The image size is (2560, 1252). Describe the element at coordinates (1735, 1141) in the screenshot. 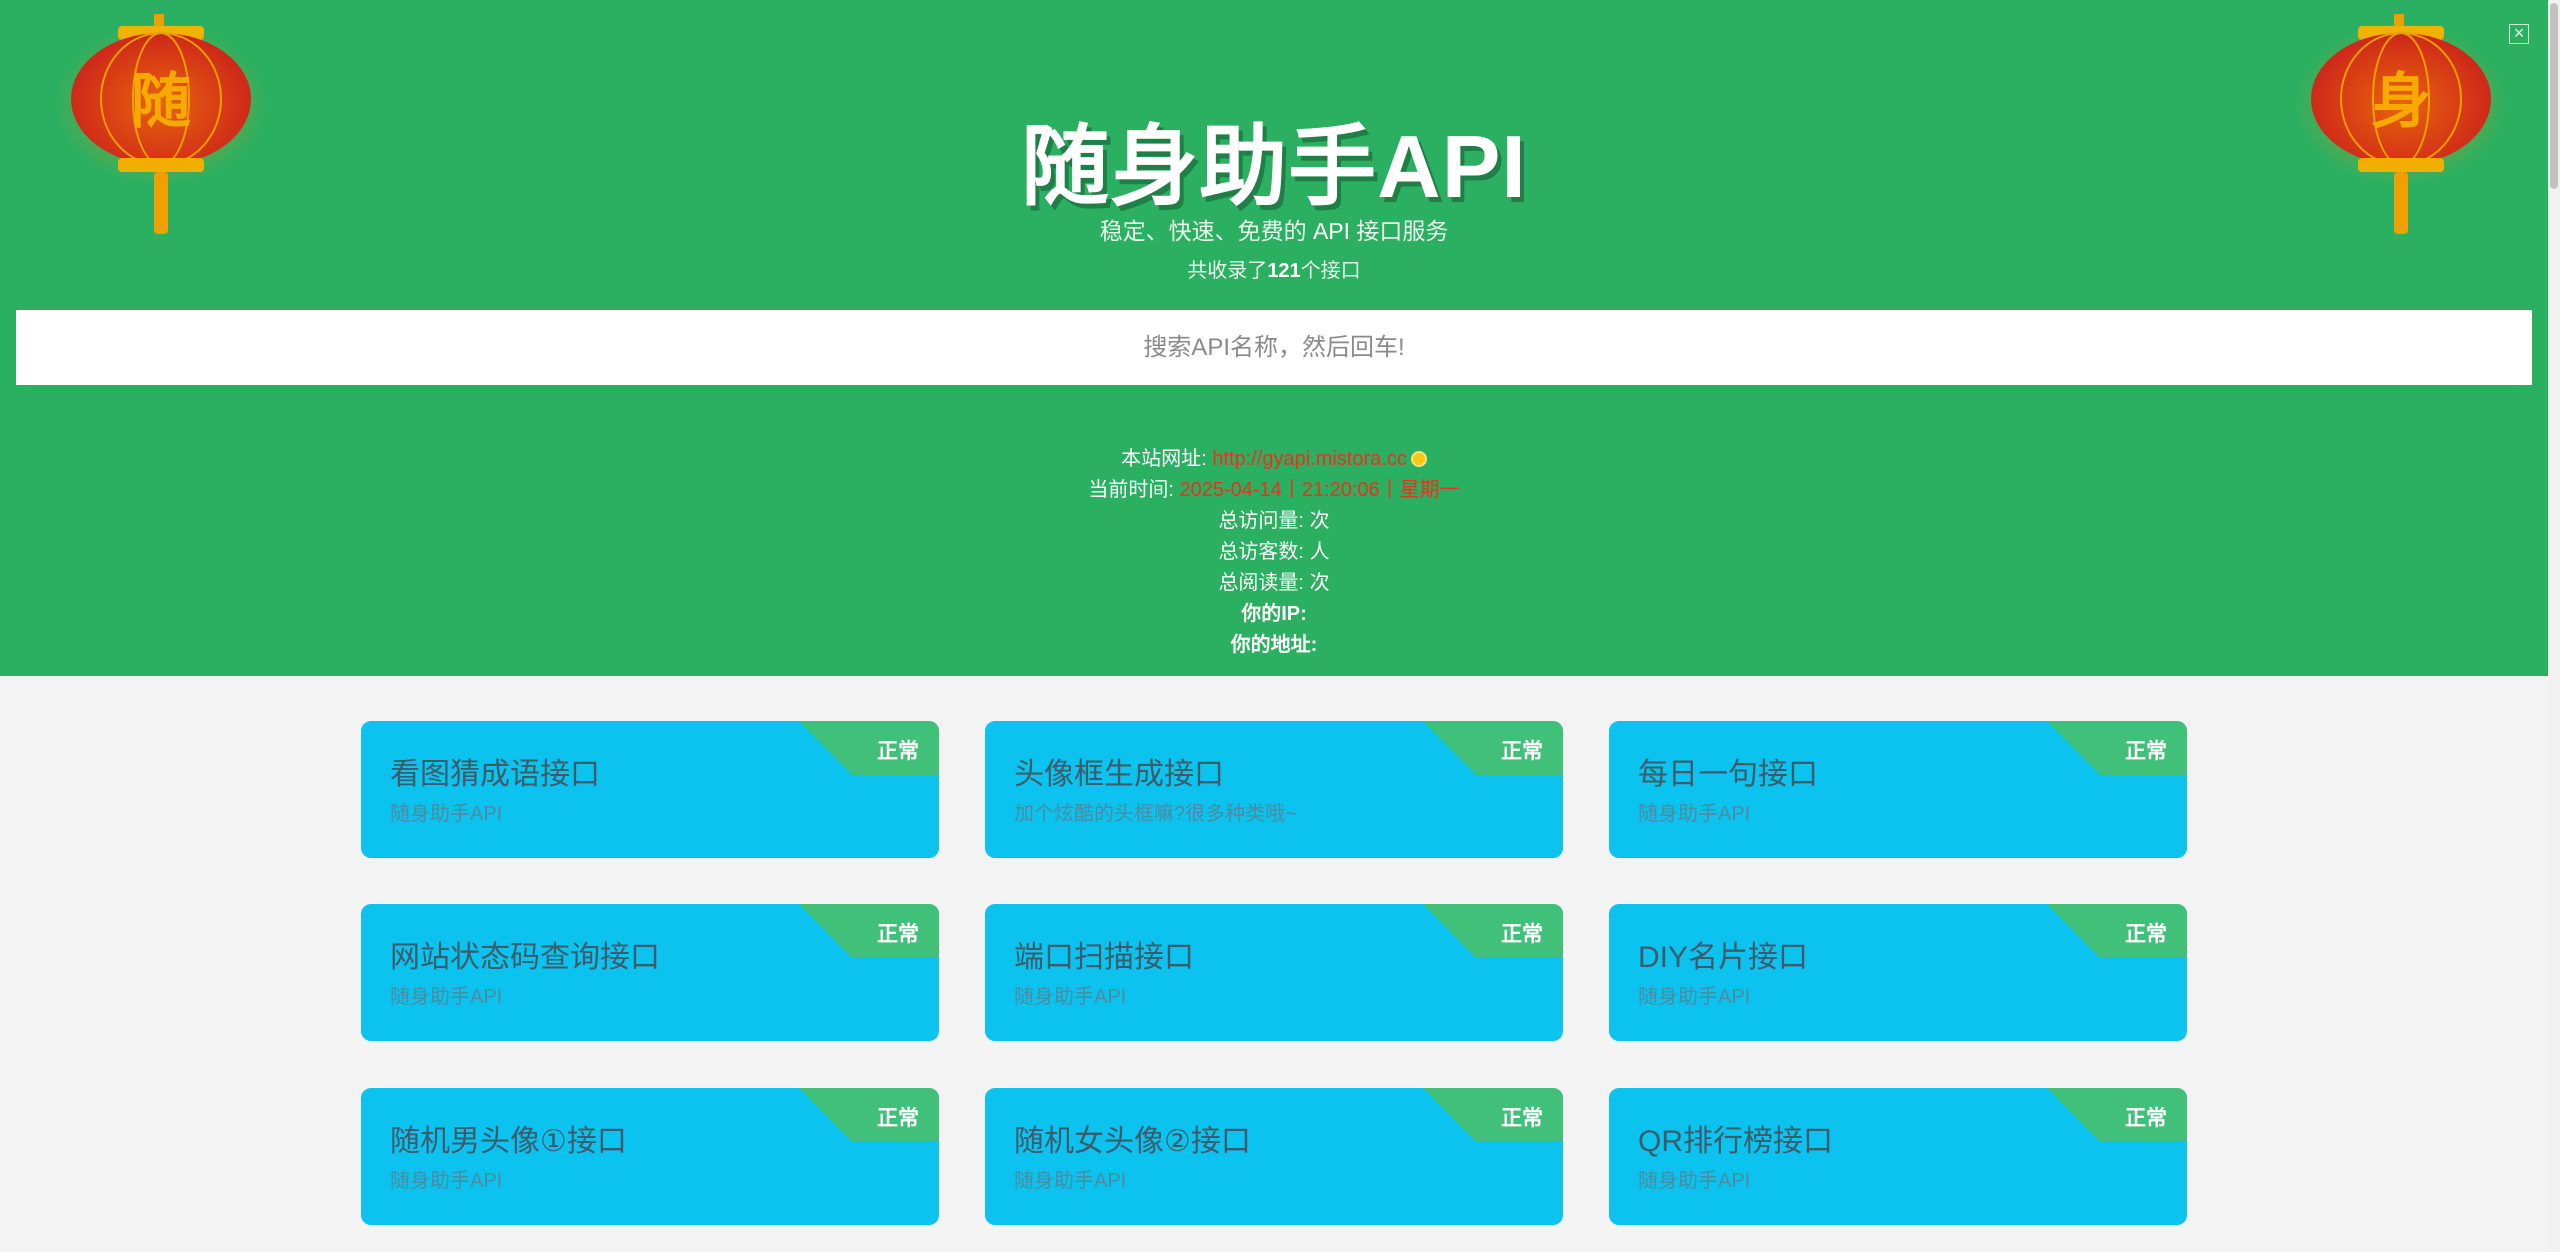

I see `api-card-title: QR排行榜接口` at that location.